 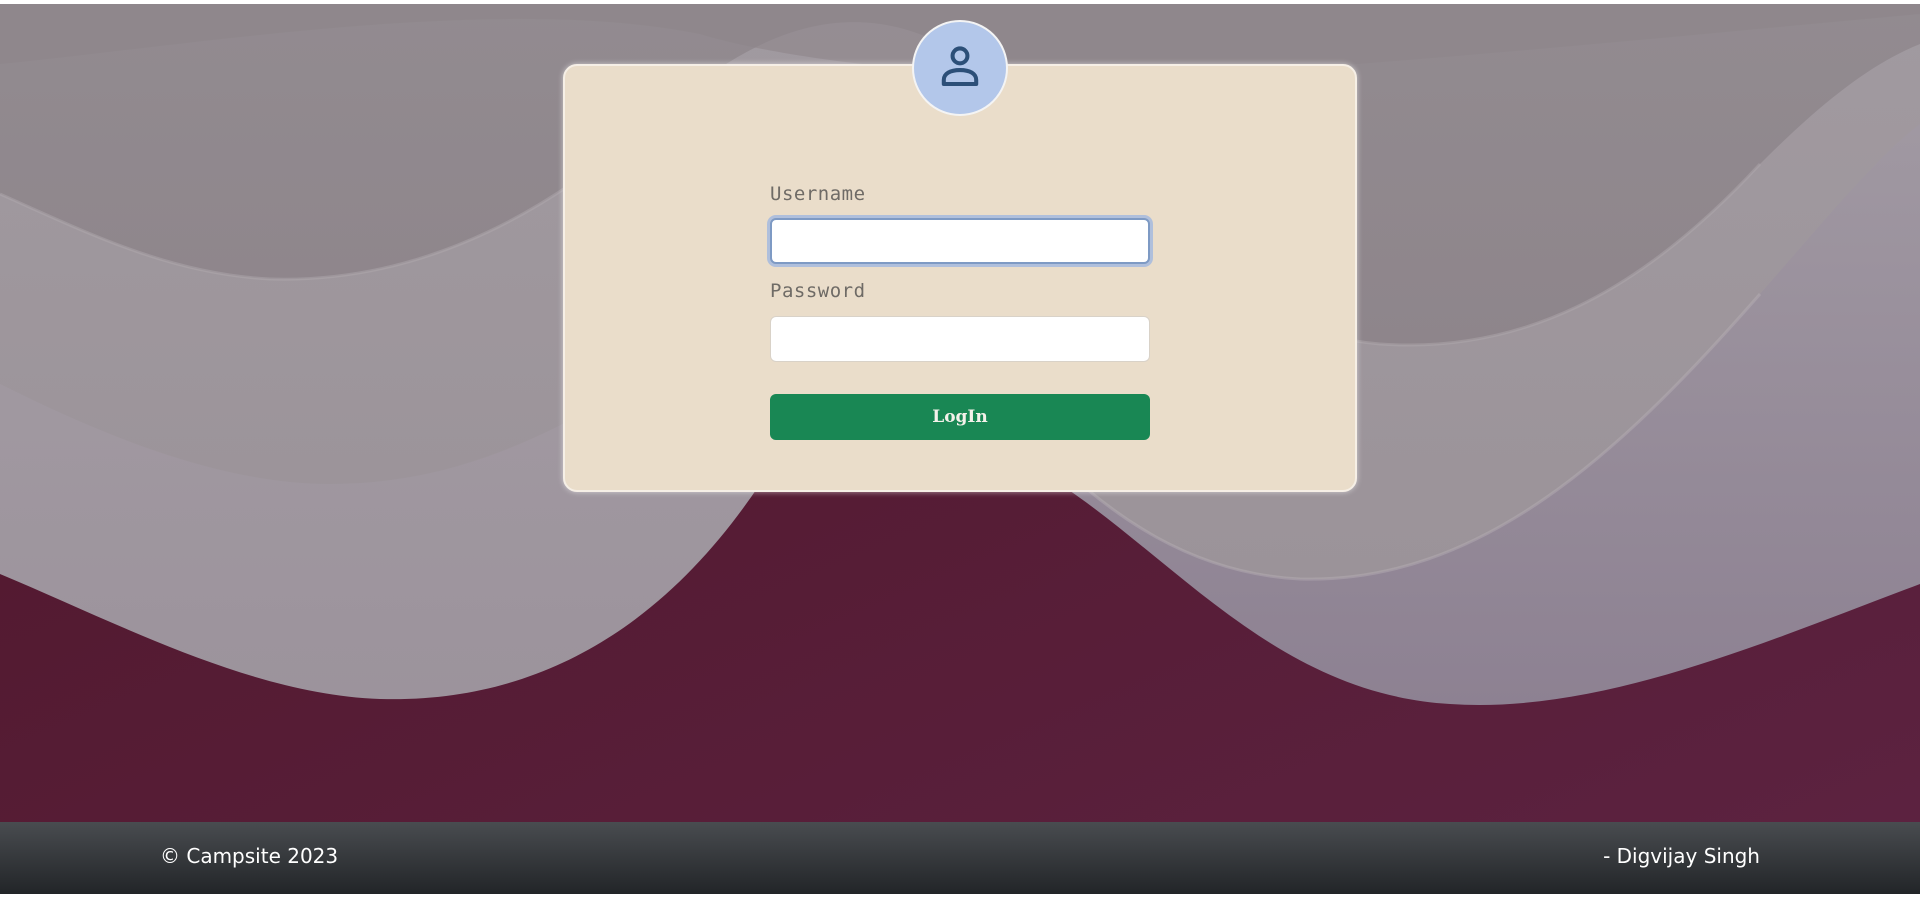 What do you see at coordinates (960, 339) in the screenshot?
I see `password-input` at bounding box center [960, 339].